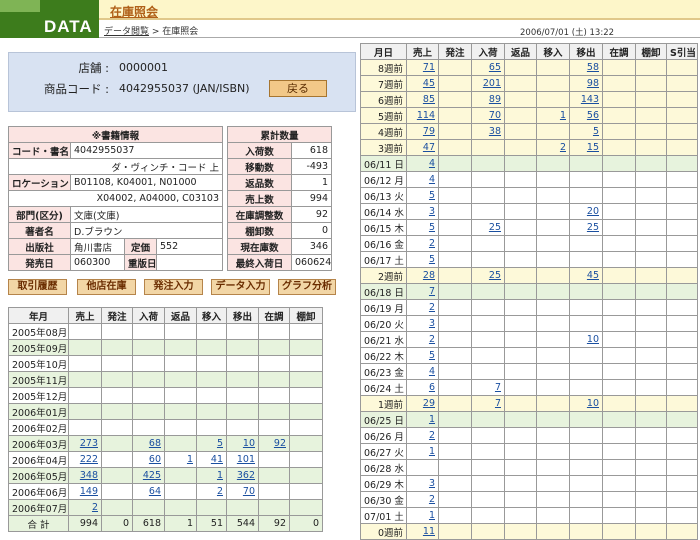 This screenshot has width=700, height=540. Describe the element at coordinates (173, 287) in the screenshot. I see `action-button-3: 発注入力` at that location.